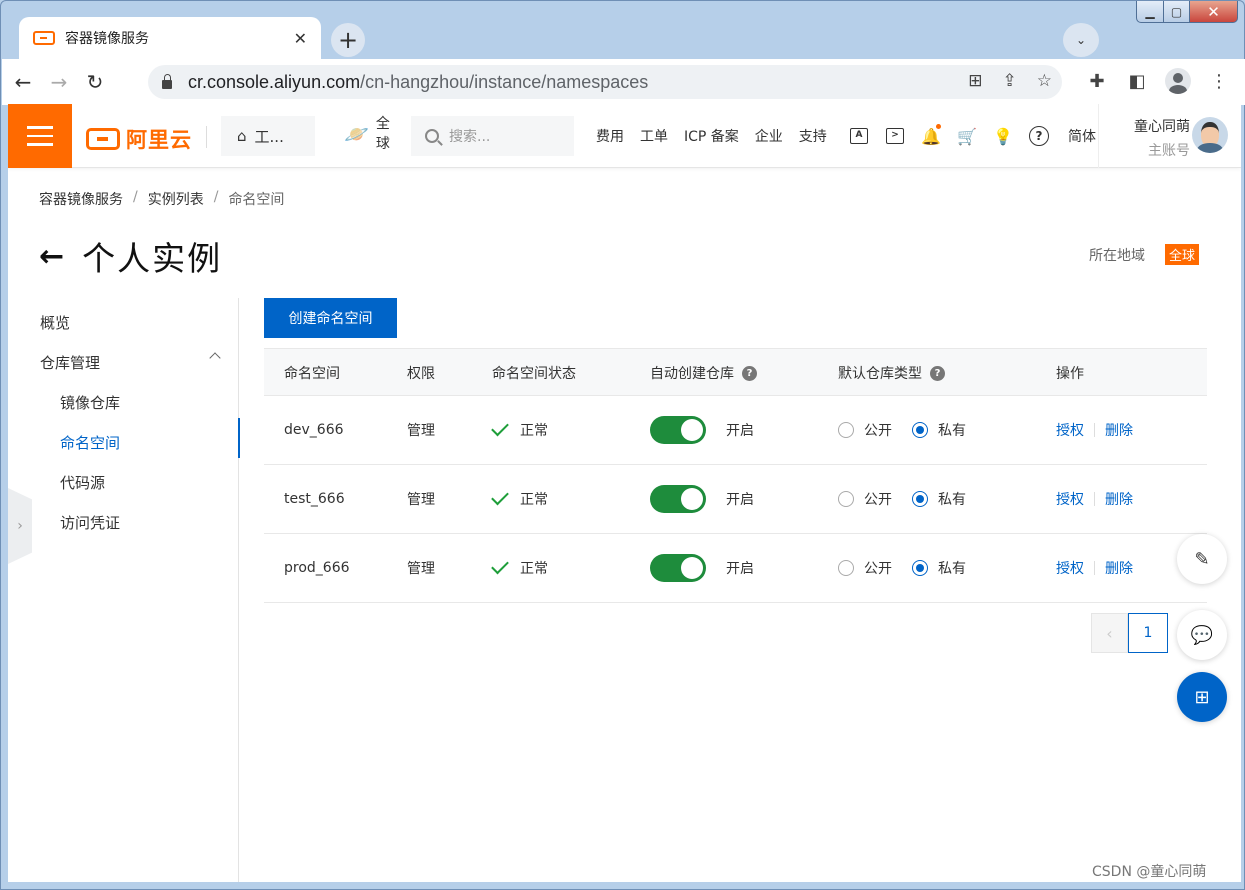  Describe the element at coordinates (1070, 374) in the screenshot. I see `column-header-actions: 操作` at that location.